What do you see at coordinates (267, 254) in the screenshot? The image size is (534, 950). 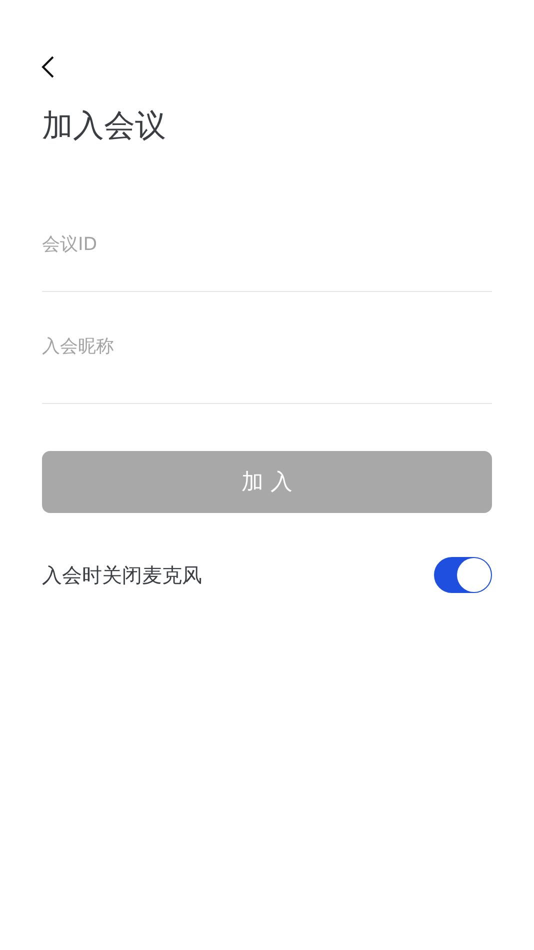 I see `input-field: 会议ID` at bounding box center [267, 254].